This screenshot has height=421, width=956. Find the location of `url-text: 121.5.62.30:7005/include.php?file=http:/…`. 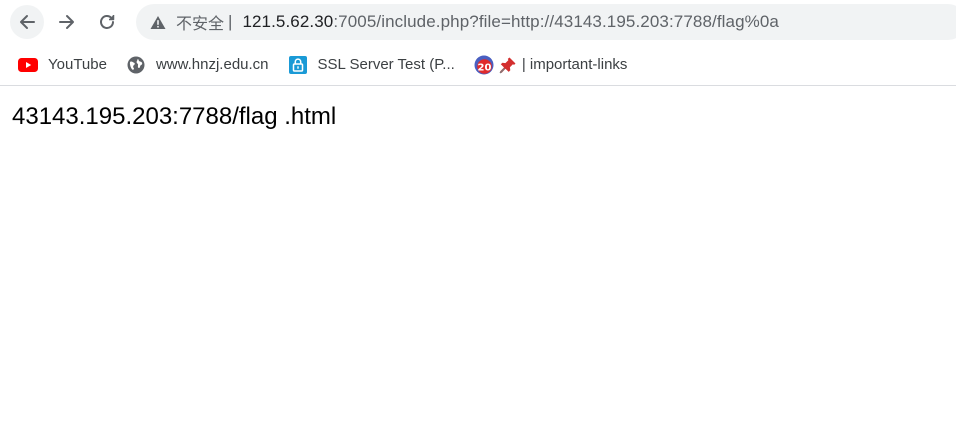

url-text: 121.5.62.30:7005/include.php?file=http:/… is located at coordinates (510, 22).